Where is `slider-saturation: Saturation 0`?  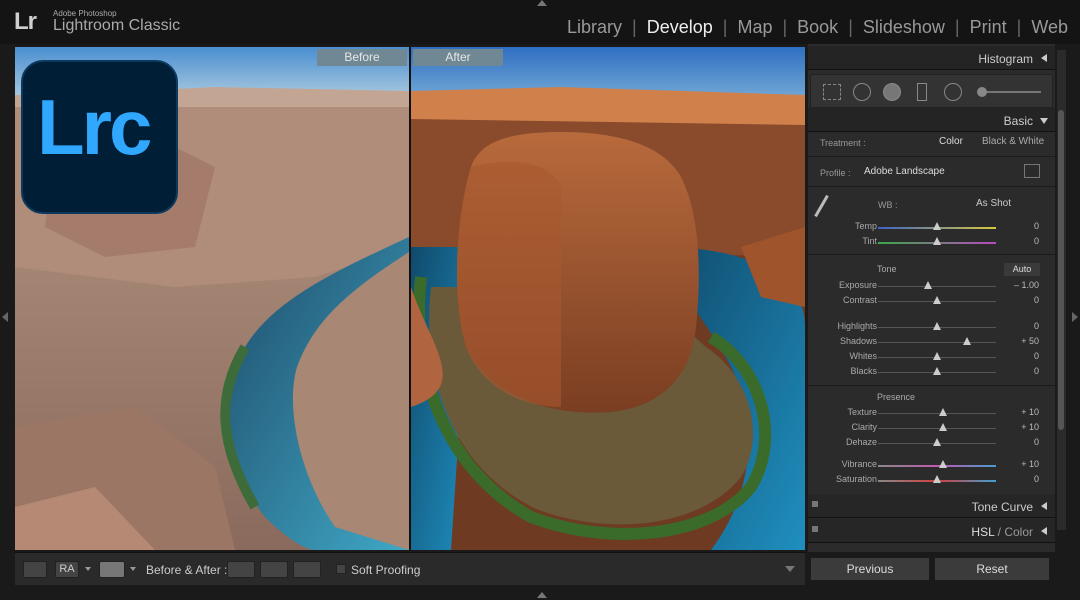 slider-saturation: Saturation 0 is located at coordinates (931, 480).